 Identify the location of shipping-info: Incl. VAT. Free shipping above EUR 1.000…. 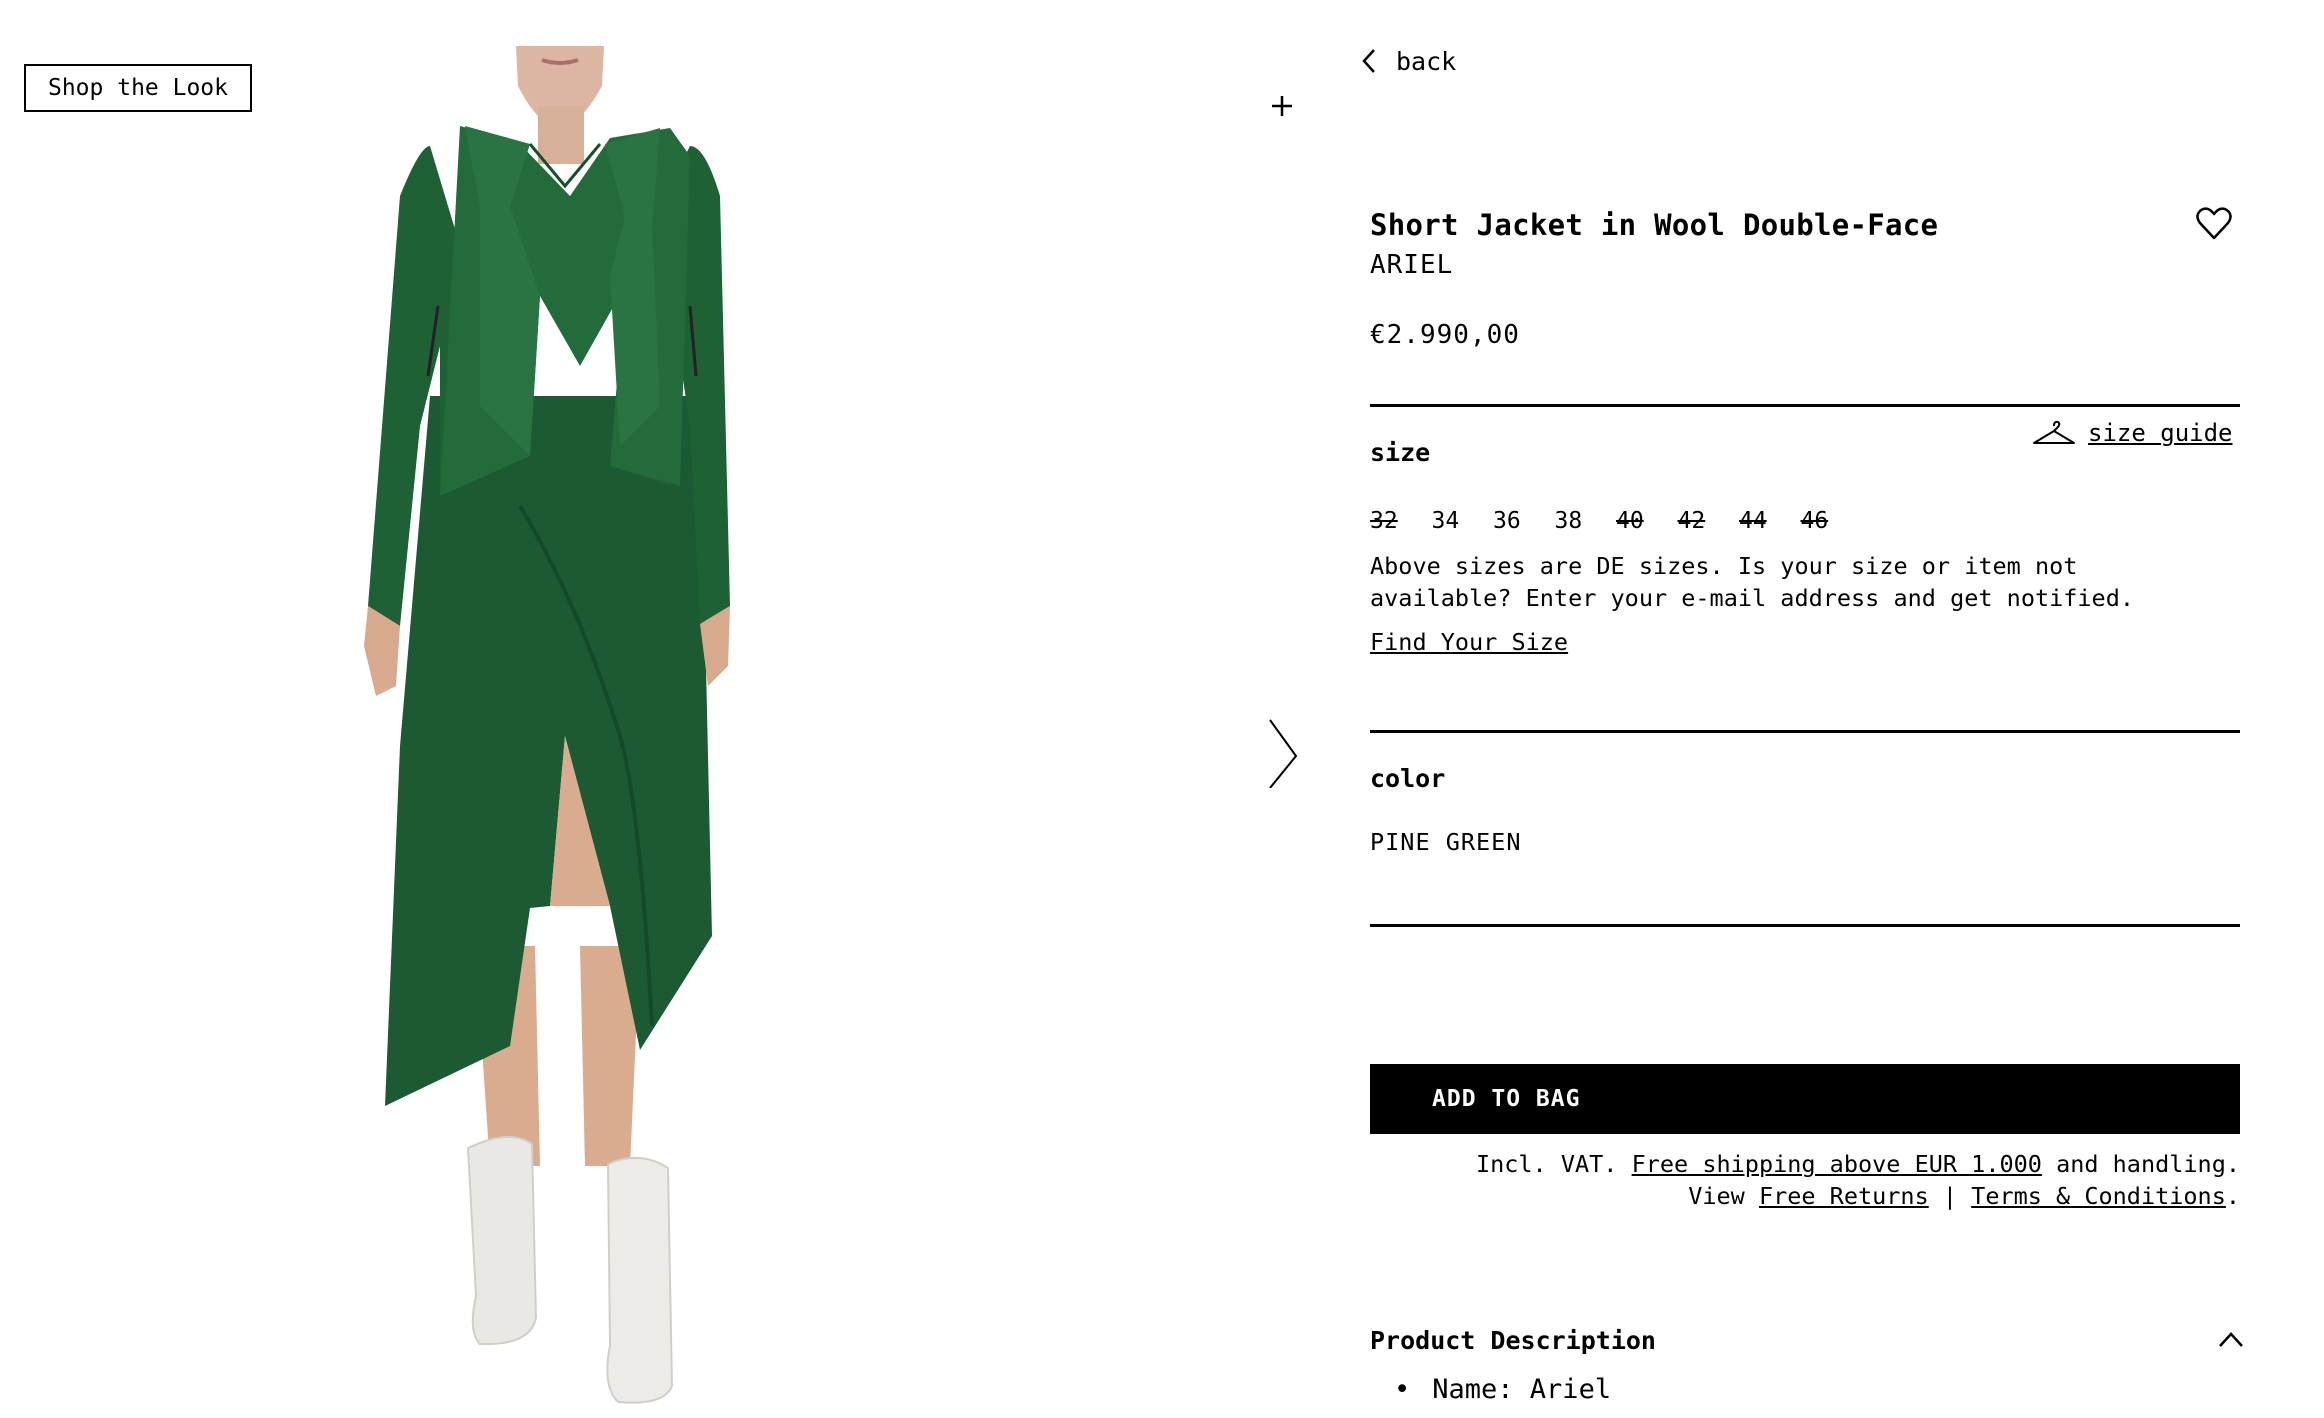
(1805, 1180).